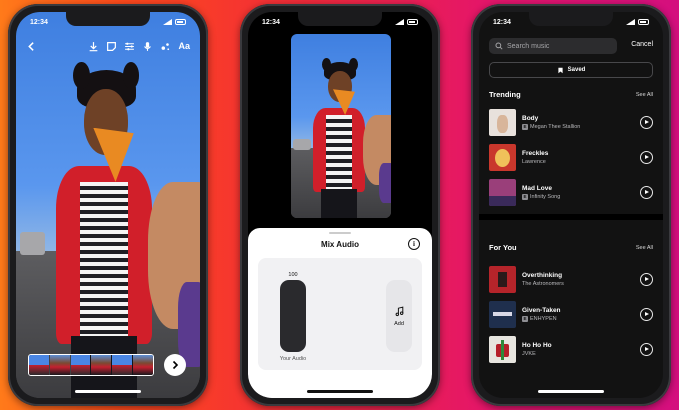  I want to click on download-icon, so click(93, 46).